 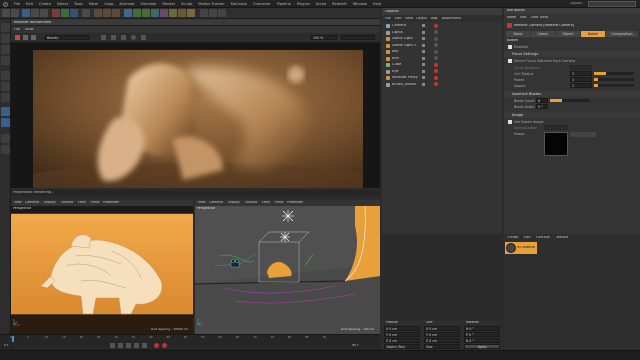 I want to click on size-x-field: X 0 cm, so click(x=442, y=328).